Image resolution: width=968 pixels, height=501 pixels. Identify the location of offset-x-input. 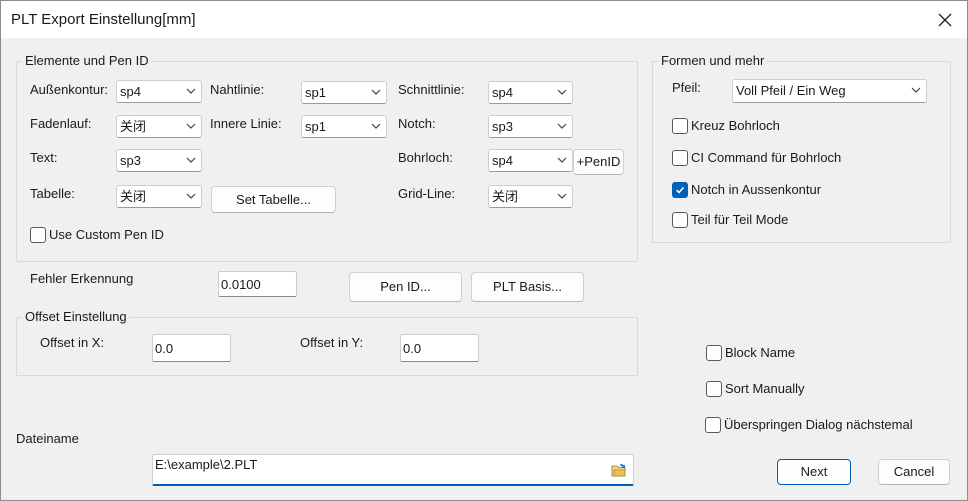
(191, 348).